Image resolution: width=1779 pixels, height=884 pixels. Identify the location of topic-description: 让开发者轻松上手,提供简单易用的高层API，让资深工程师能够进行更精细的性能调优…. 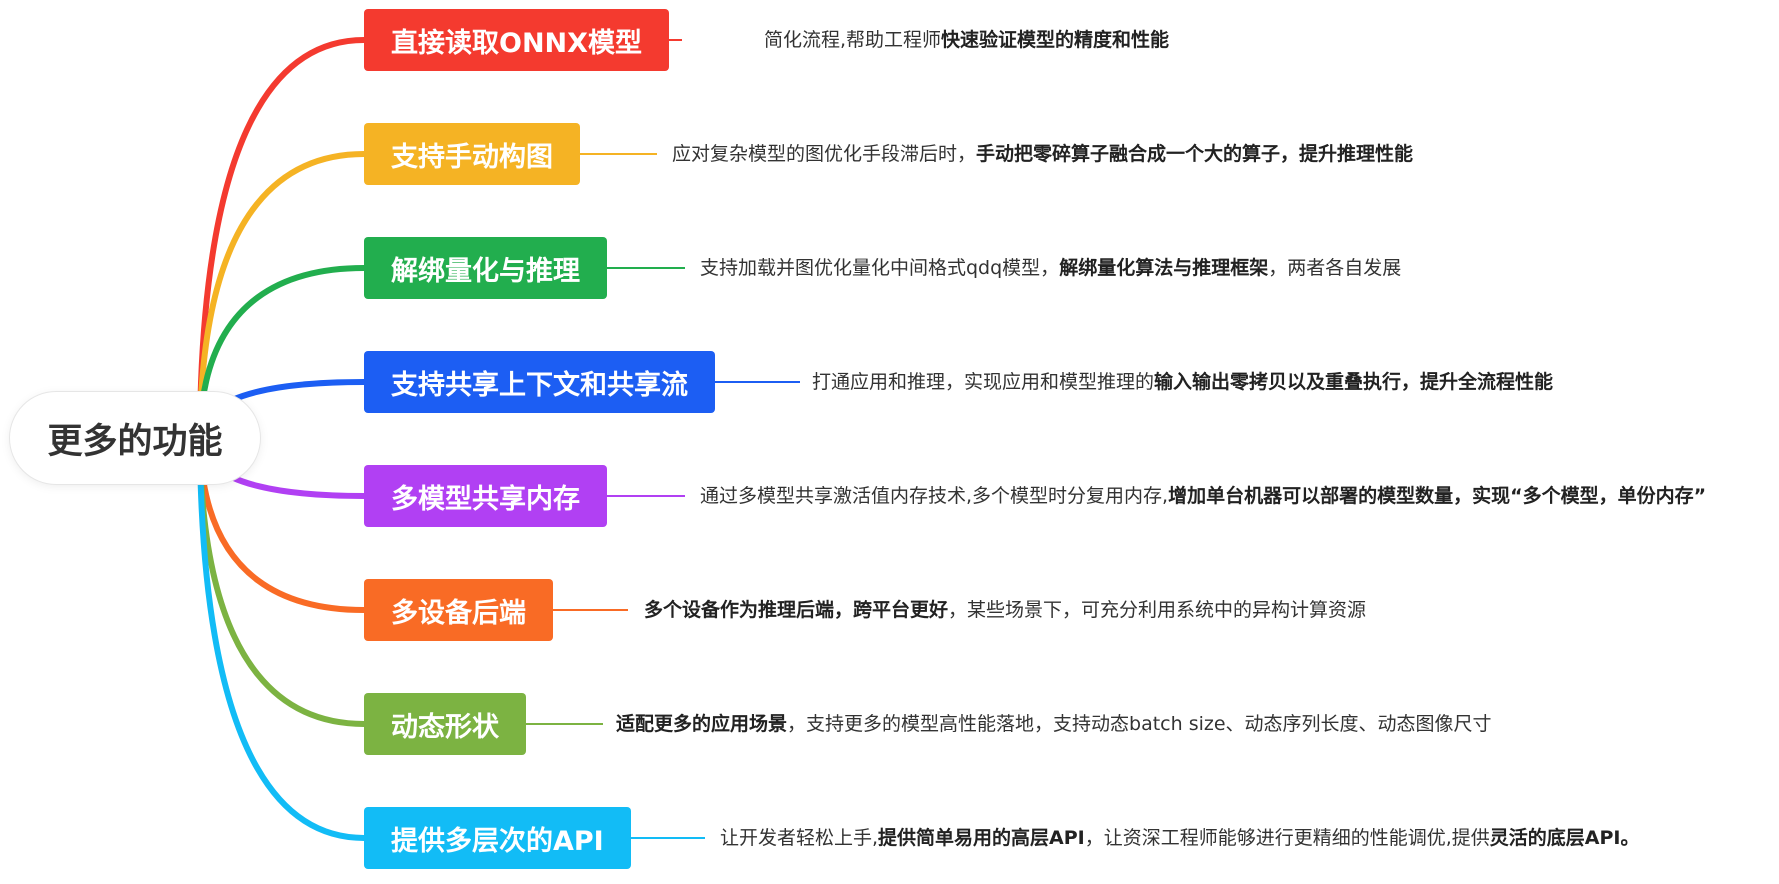
(1180, 838).